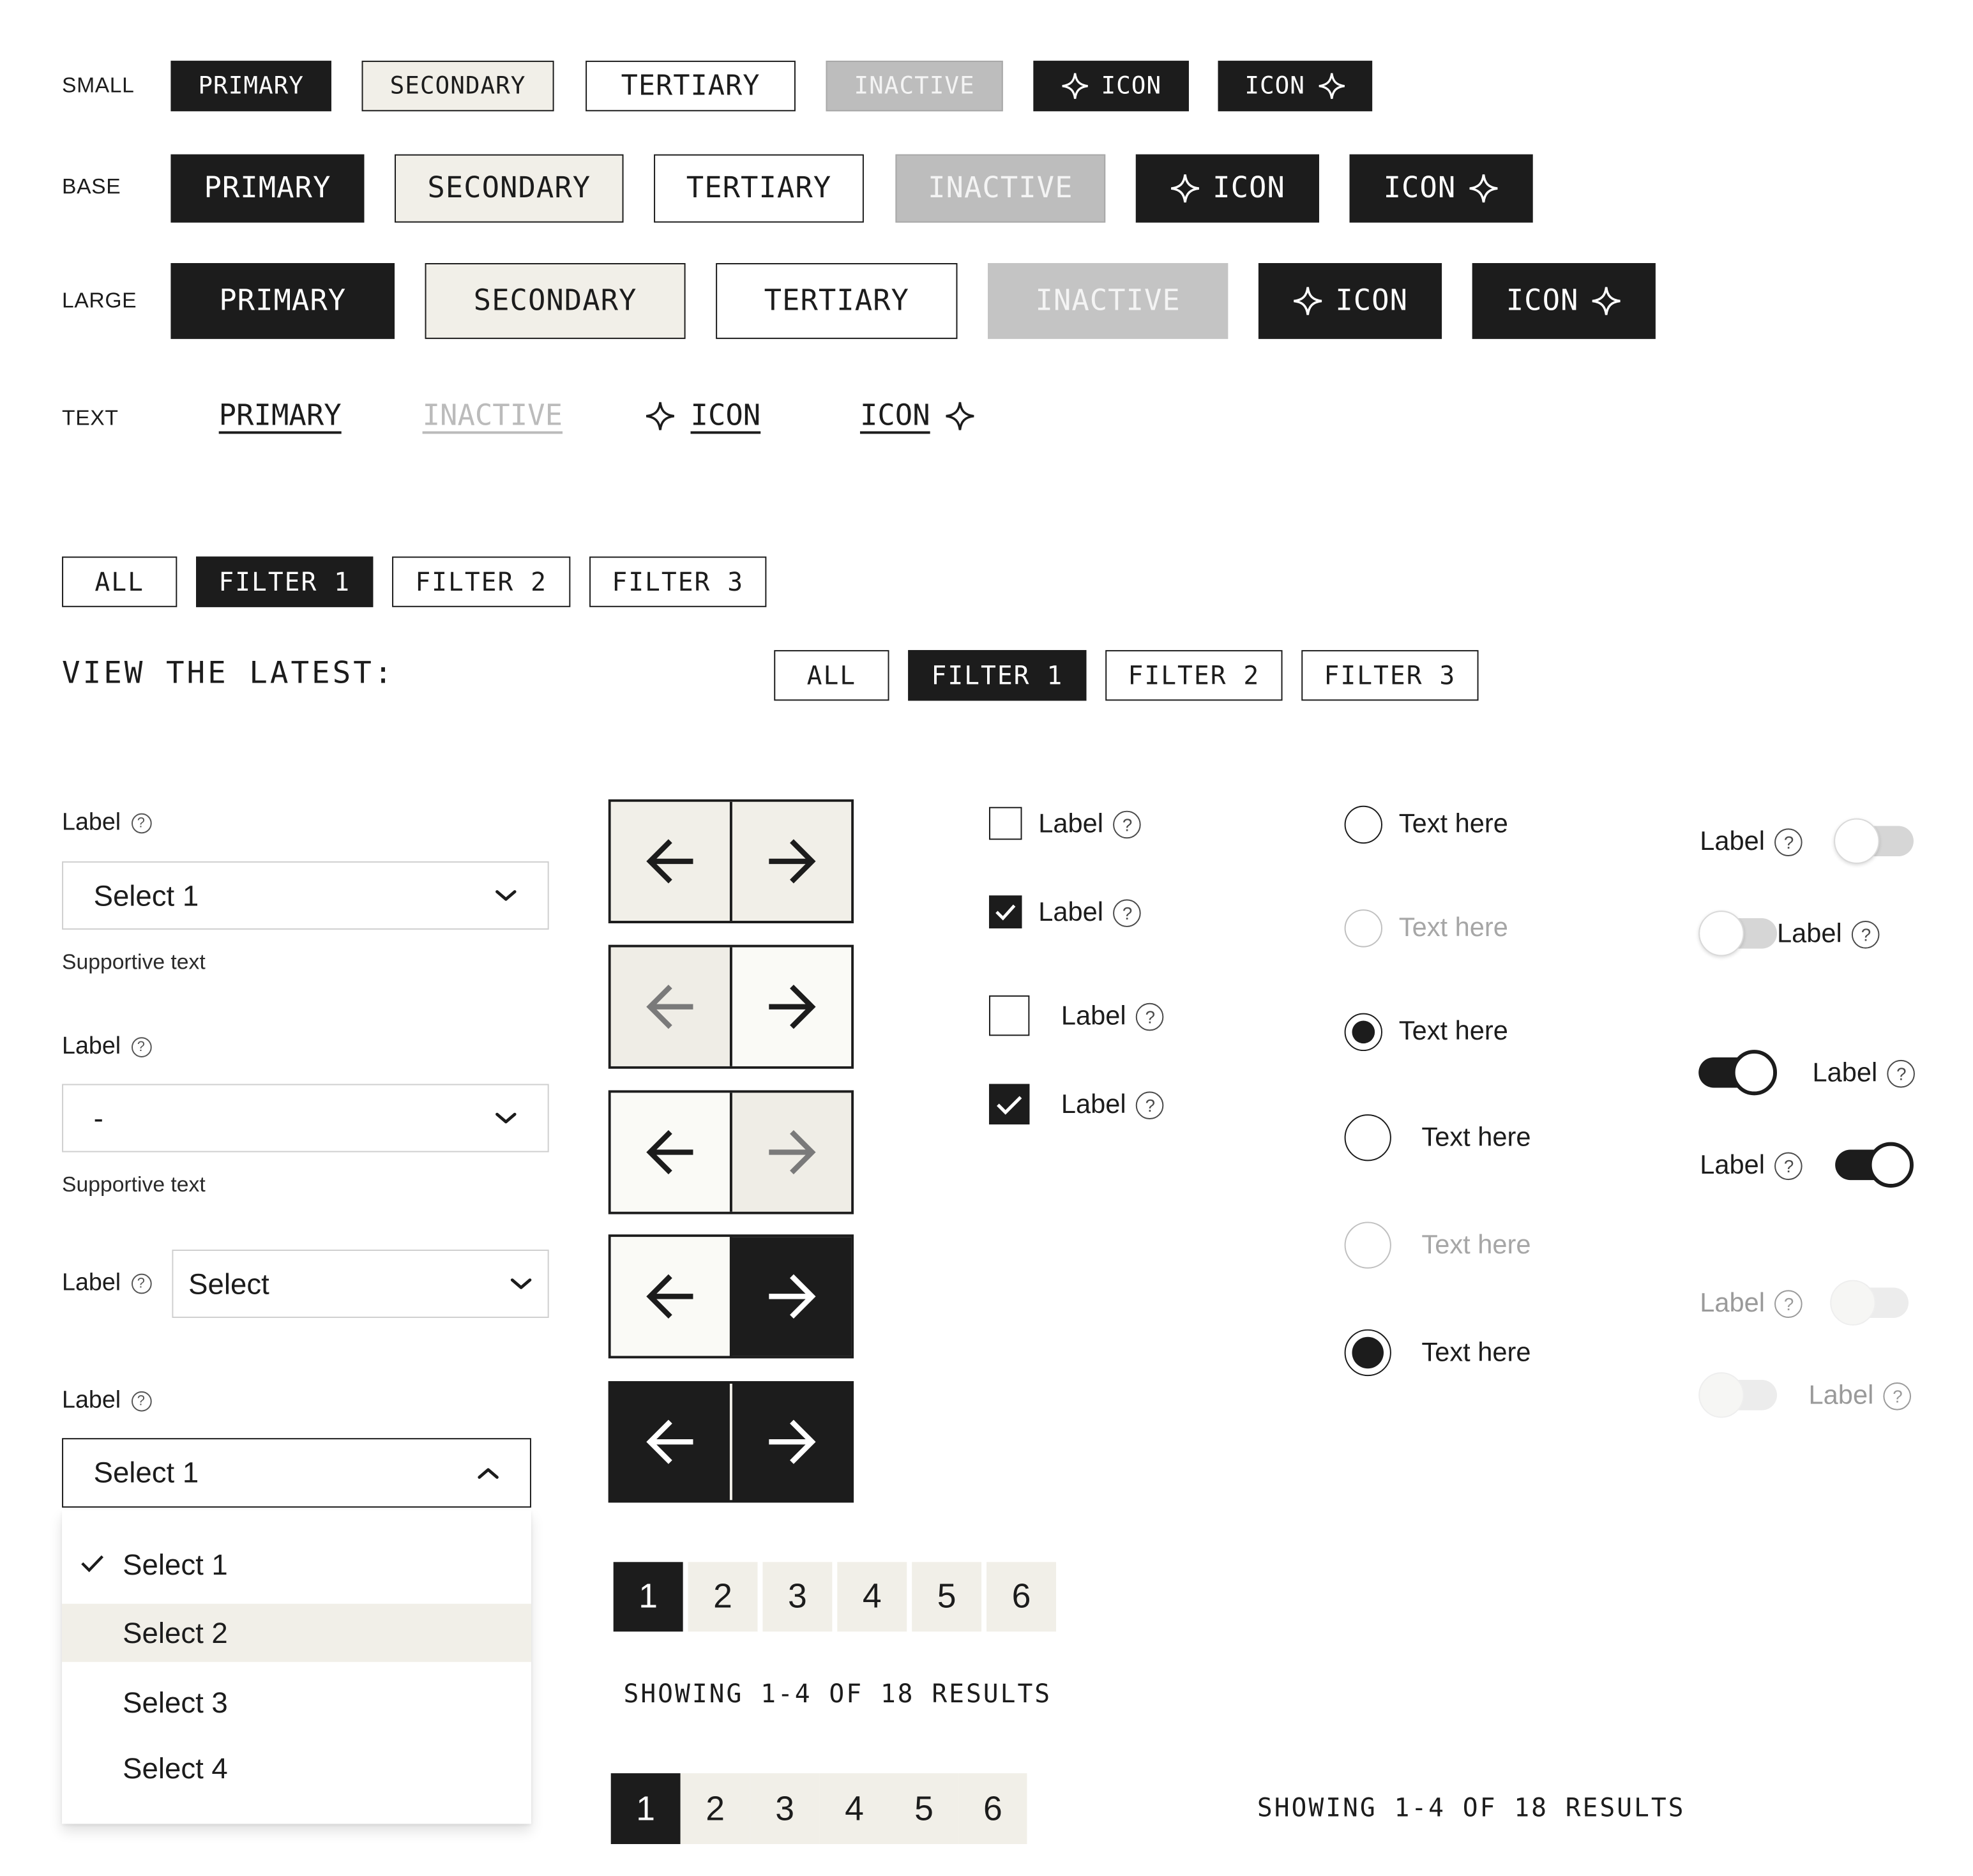  What do you see at coordinates (759, 188) in the screenshot?
I see `base-tertiary-button: TERTIARY` at bounding box center [759, 188].